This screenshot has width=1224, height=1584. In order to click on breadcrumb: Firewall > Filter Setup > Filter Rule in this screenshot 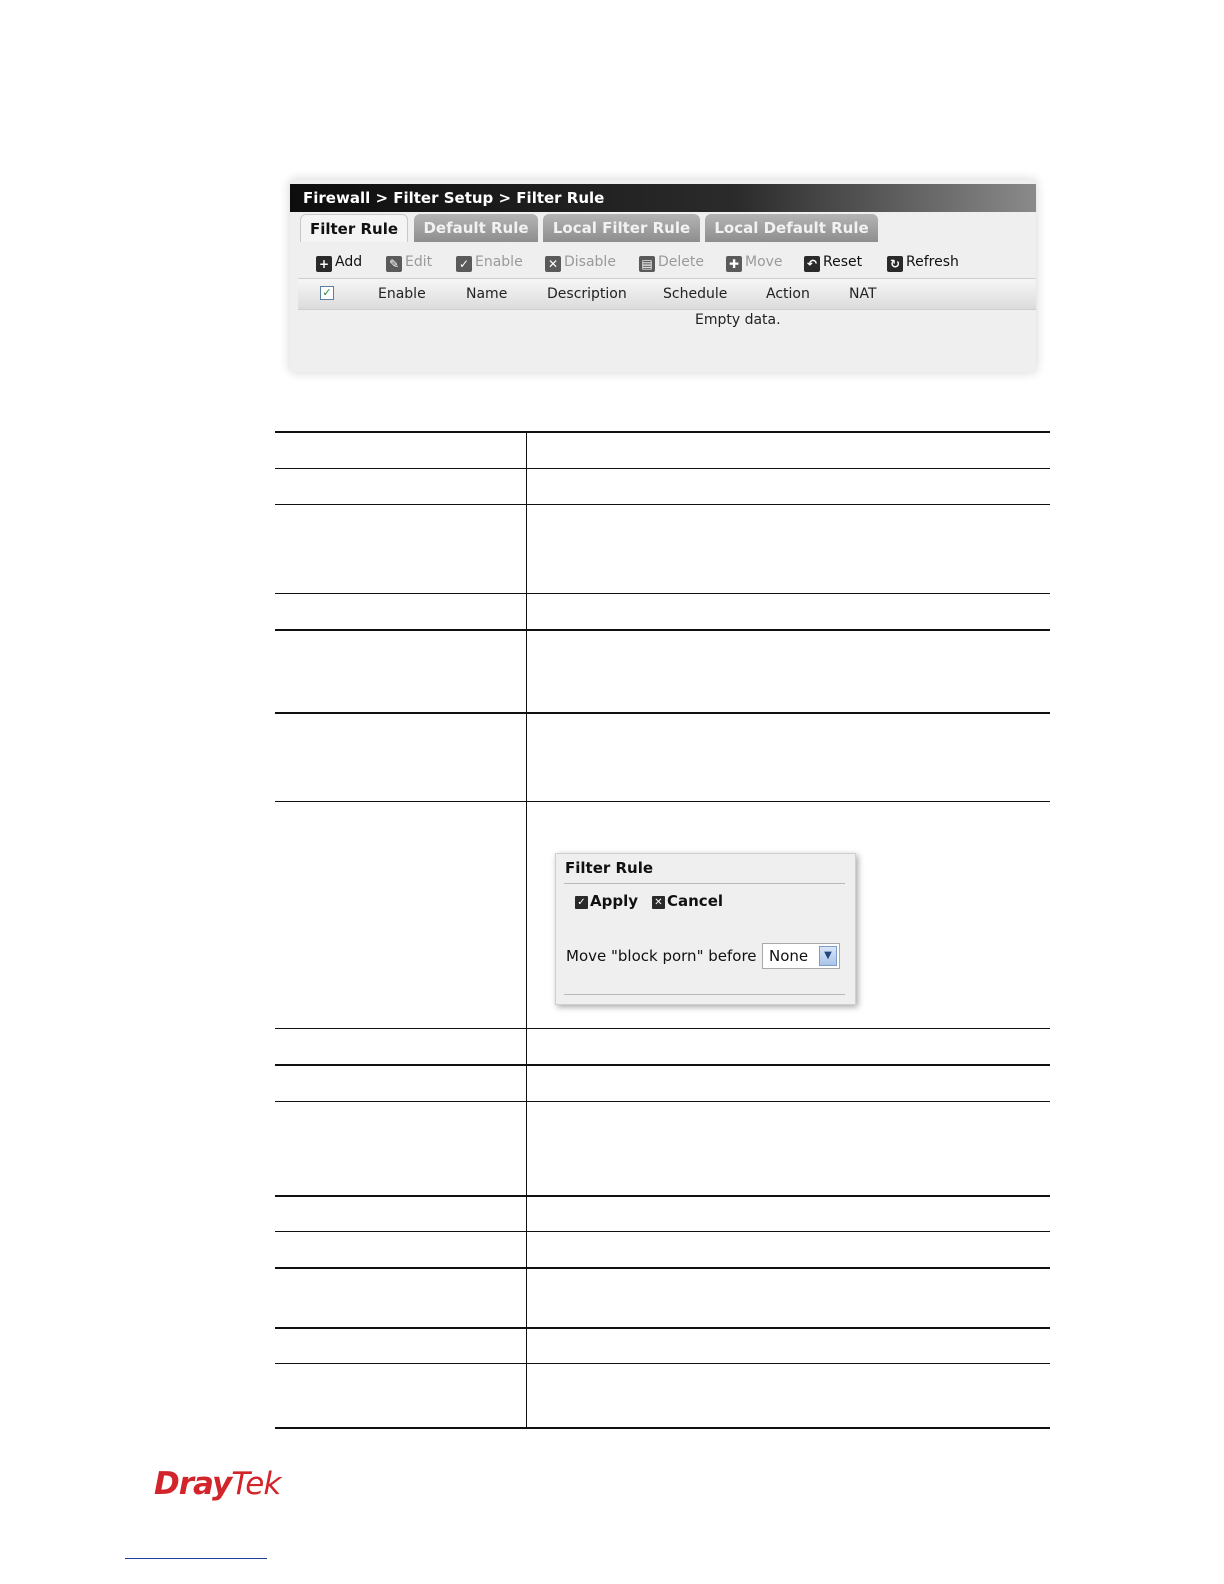, I will do `click(663, 198)`.